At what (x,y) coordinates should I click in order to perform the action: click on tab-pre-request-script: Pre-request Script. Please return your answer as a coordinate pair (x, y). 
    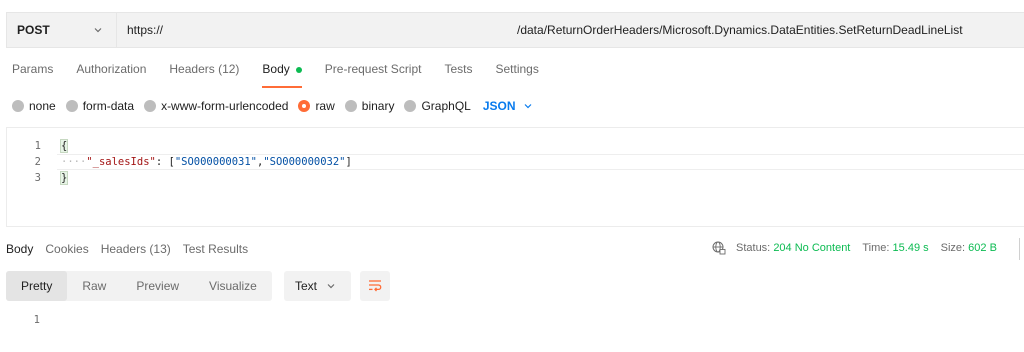
    Looking at the image, I should click on (373, 73).